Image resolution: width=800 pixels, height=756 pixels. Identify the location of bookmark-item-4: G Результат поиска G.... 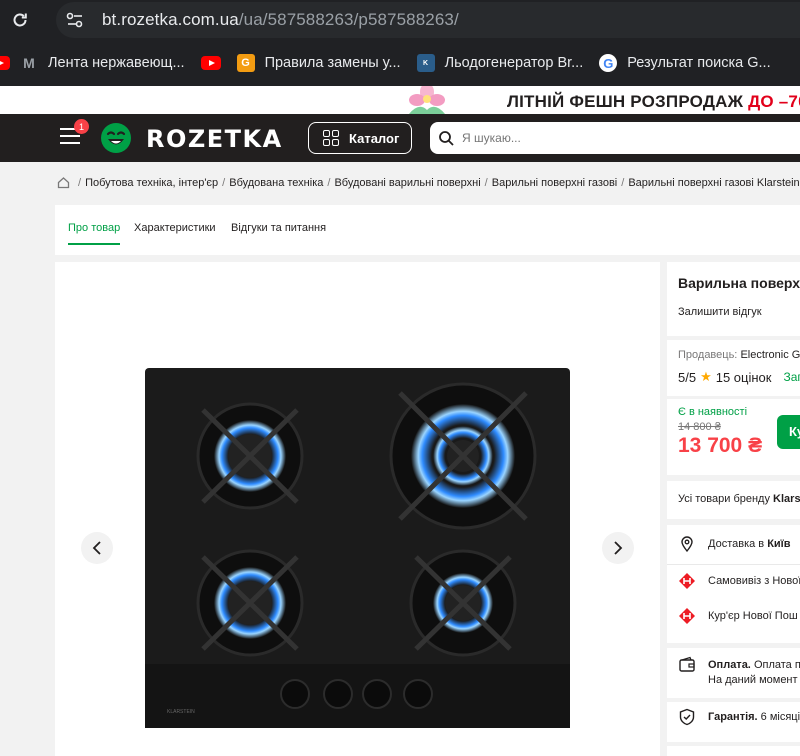
(684, 63).